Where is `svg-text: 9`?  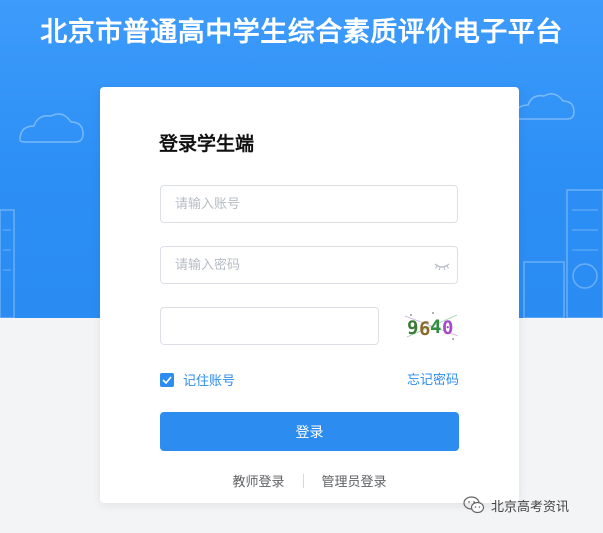 svg-text: 9 is located at coordinates (412, 328).